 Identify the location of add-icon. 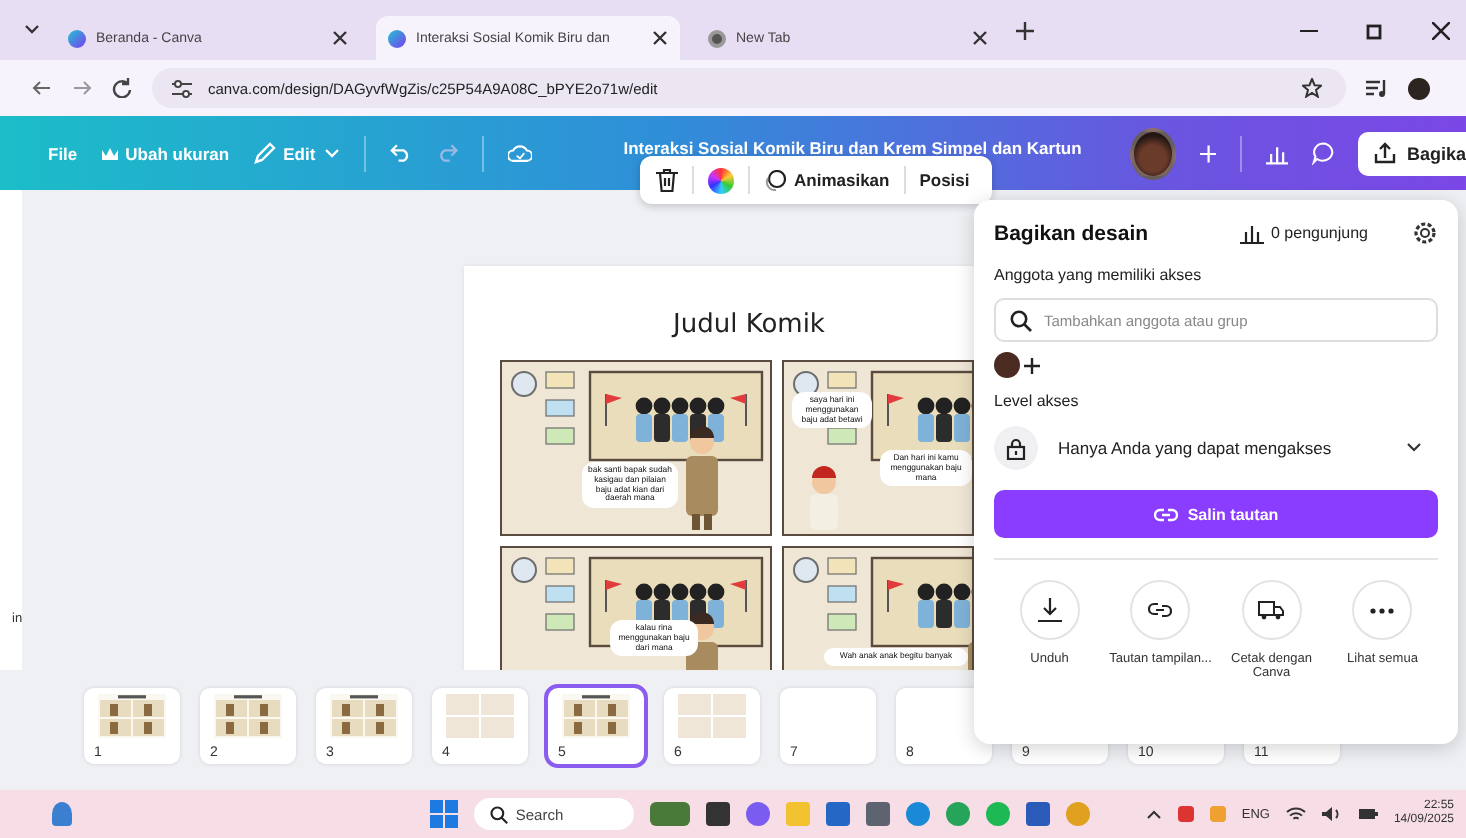
(1208, 153).